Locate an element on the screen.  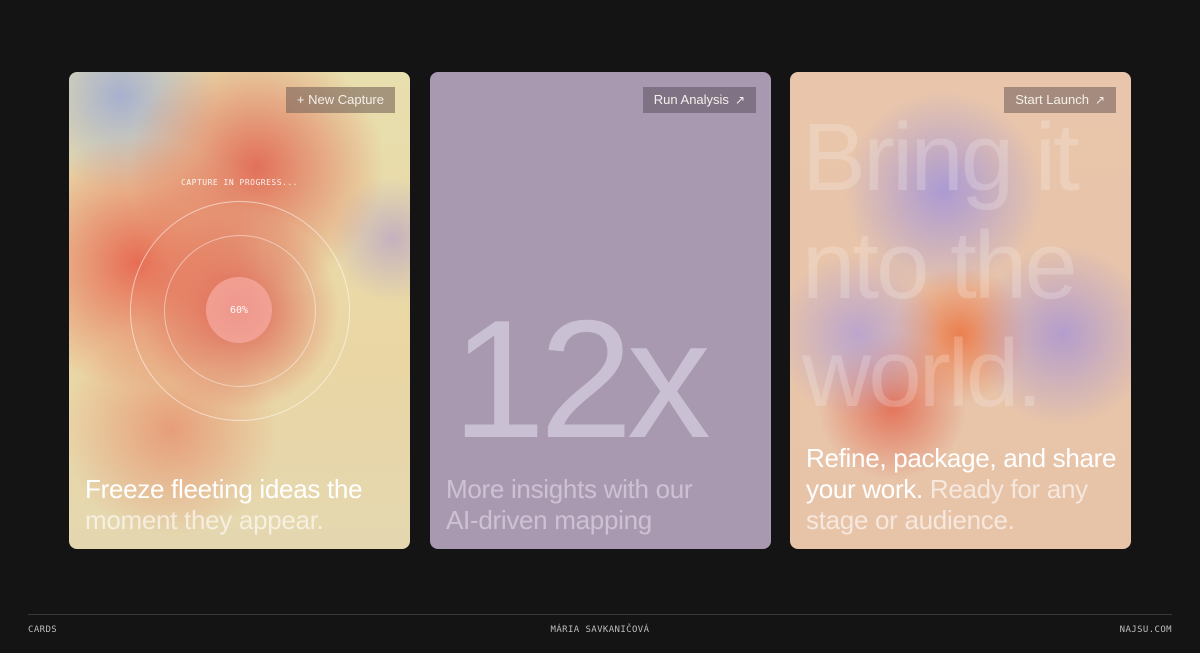
progress-indicator: 60% is located at coordinates (239, 310).